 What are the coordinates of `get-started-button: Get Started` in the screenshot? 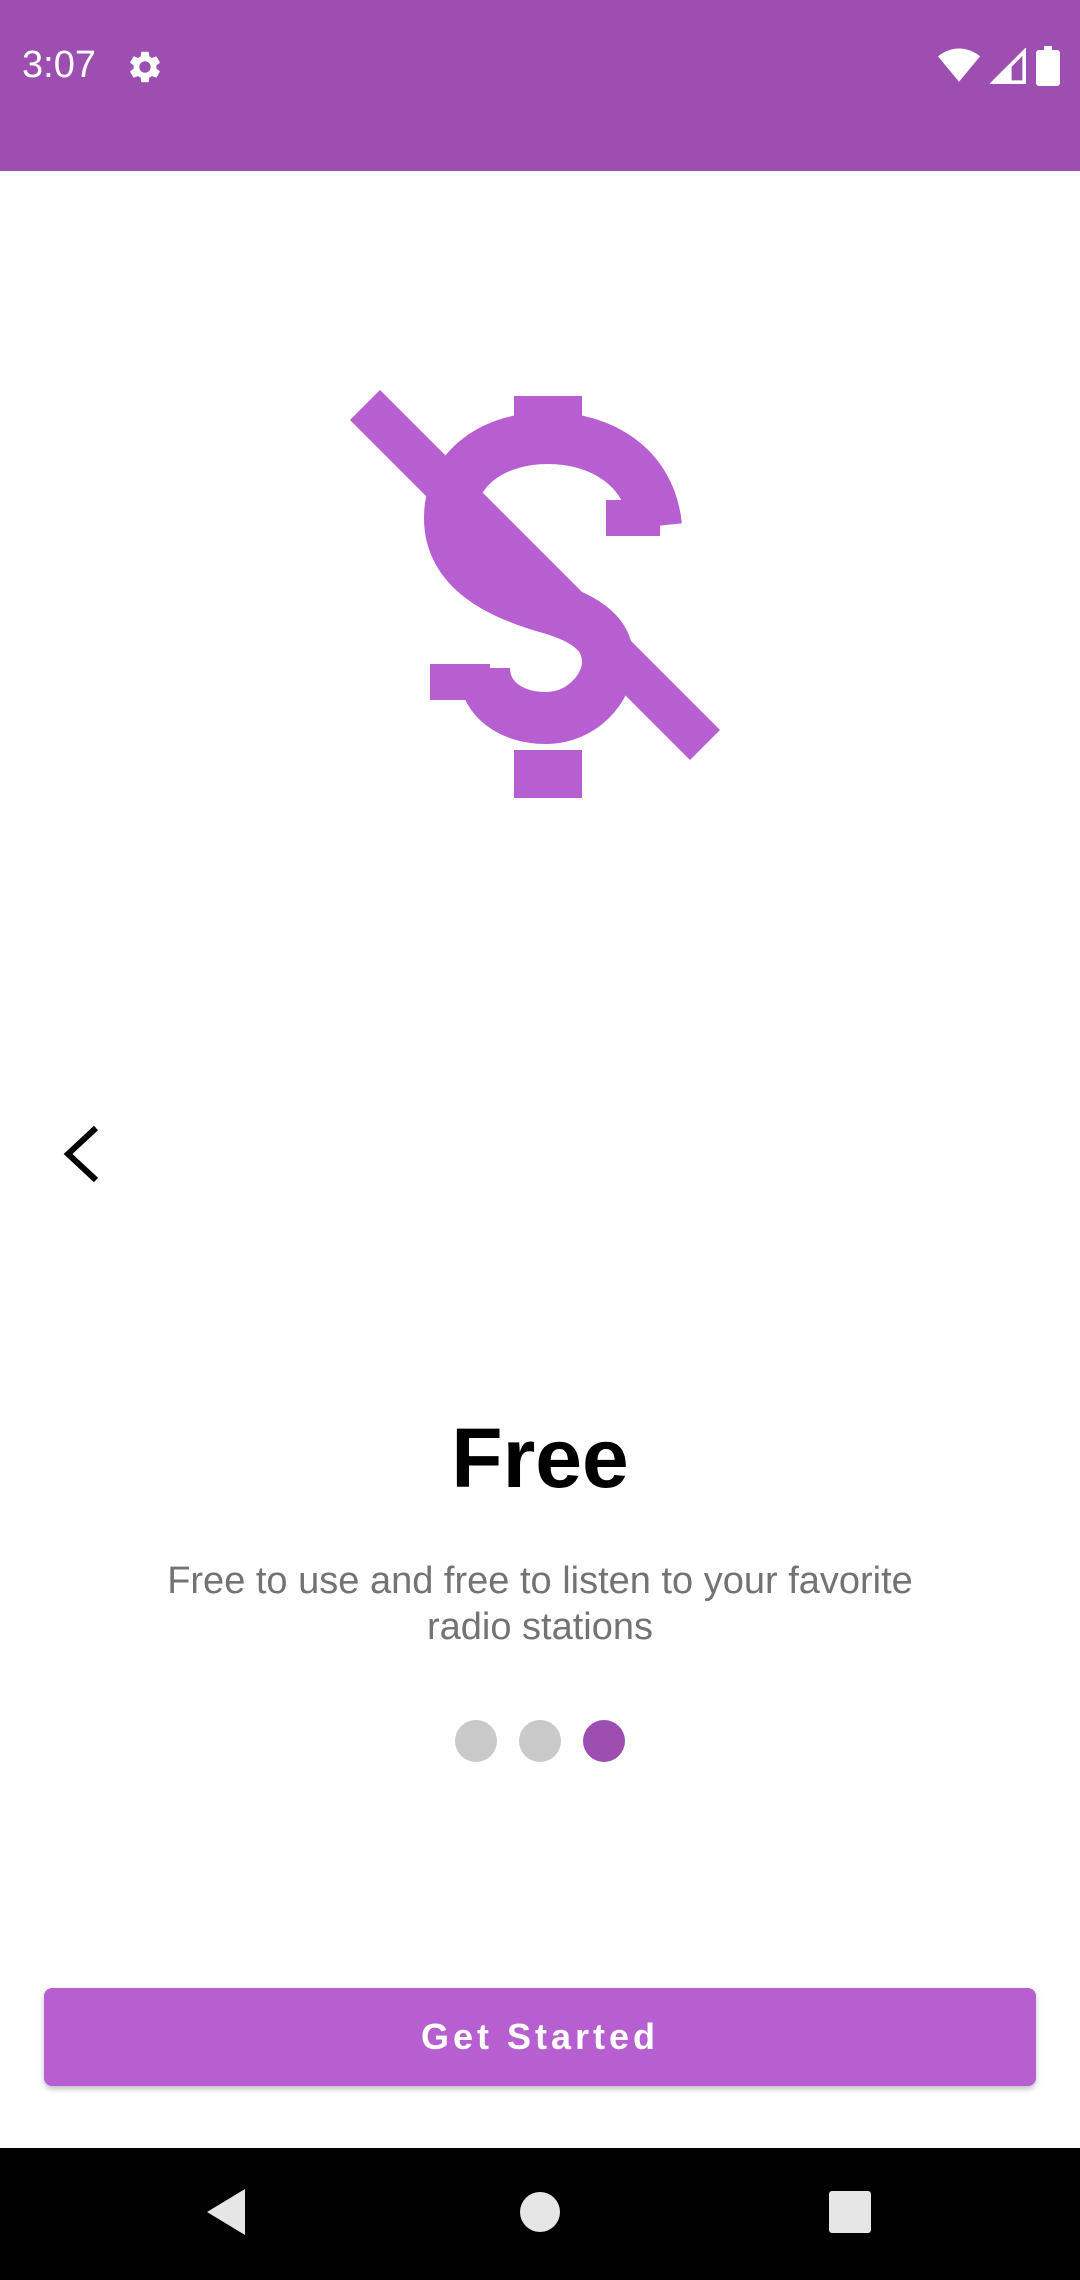 It's located at (540, 2037).